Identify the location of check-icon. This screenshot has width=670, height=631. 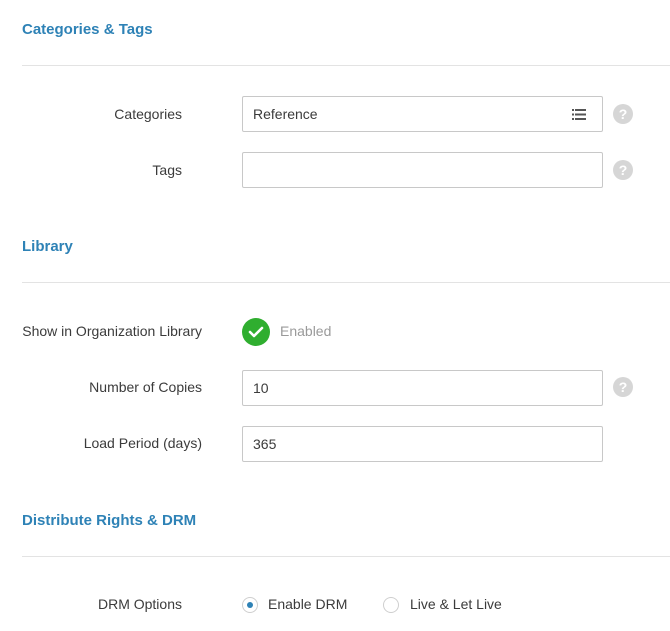
(256, 332).